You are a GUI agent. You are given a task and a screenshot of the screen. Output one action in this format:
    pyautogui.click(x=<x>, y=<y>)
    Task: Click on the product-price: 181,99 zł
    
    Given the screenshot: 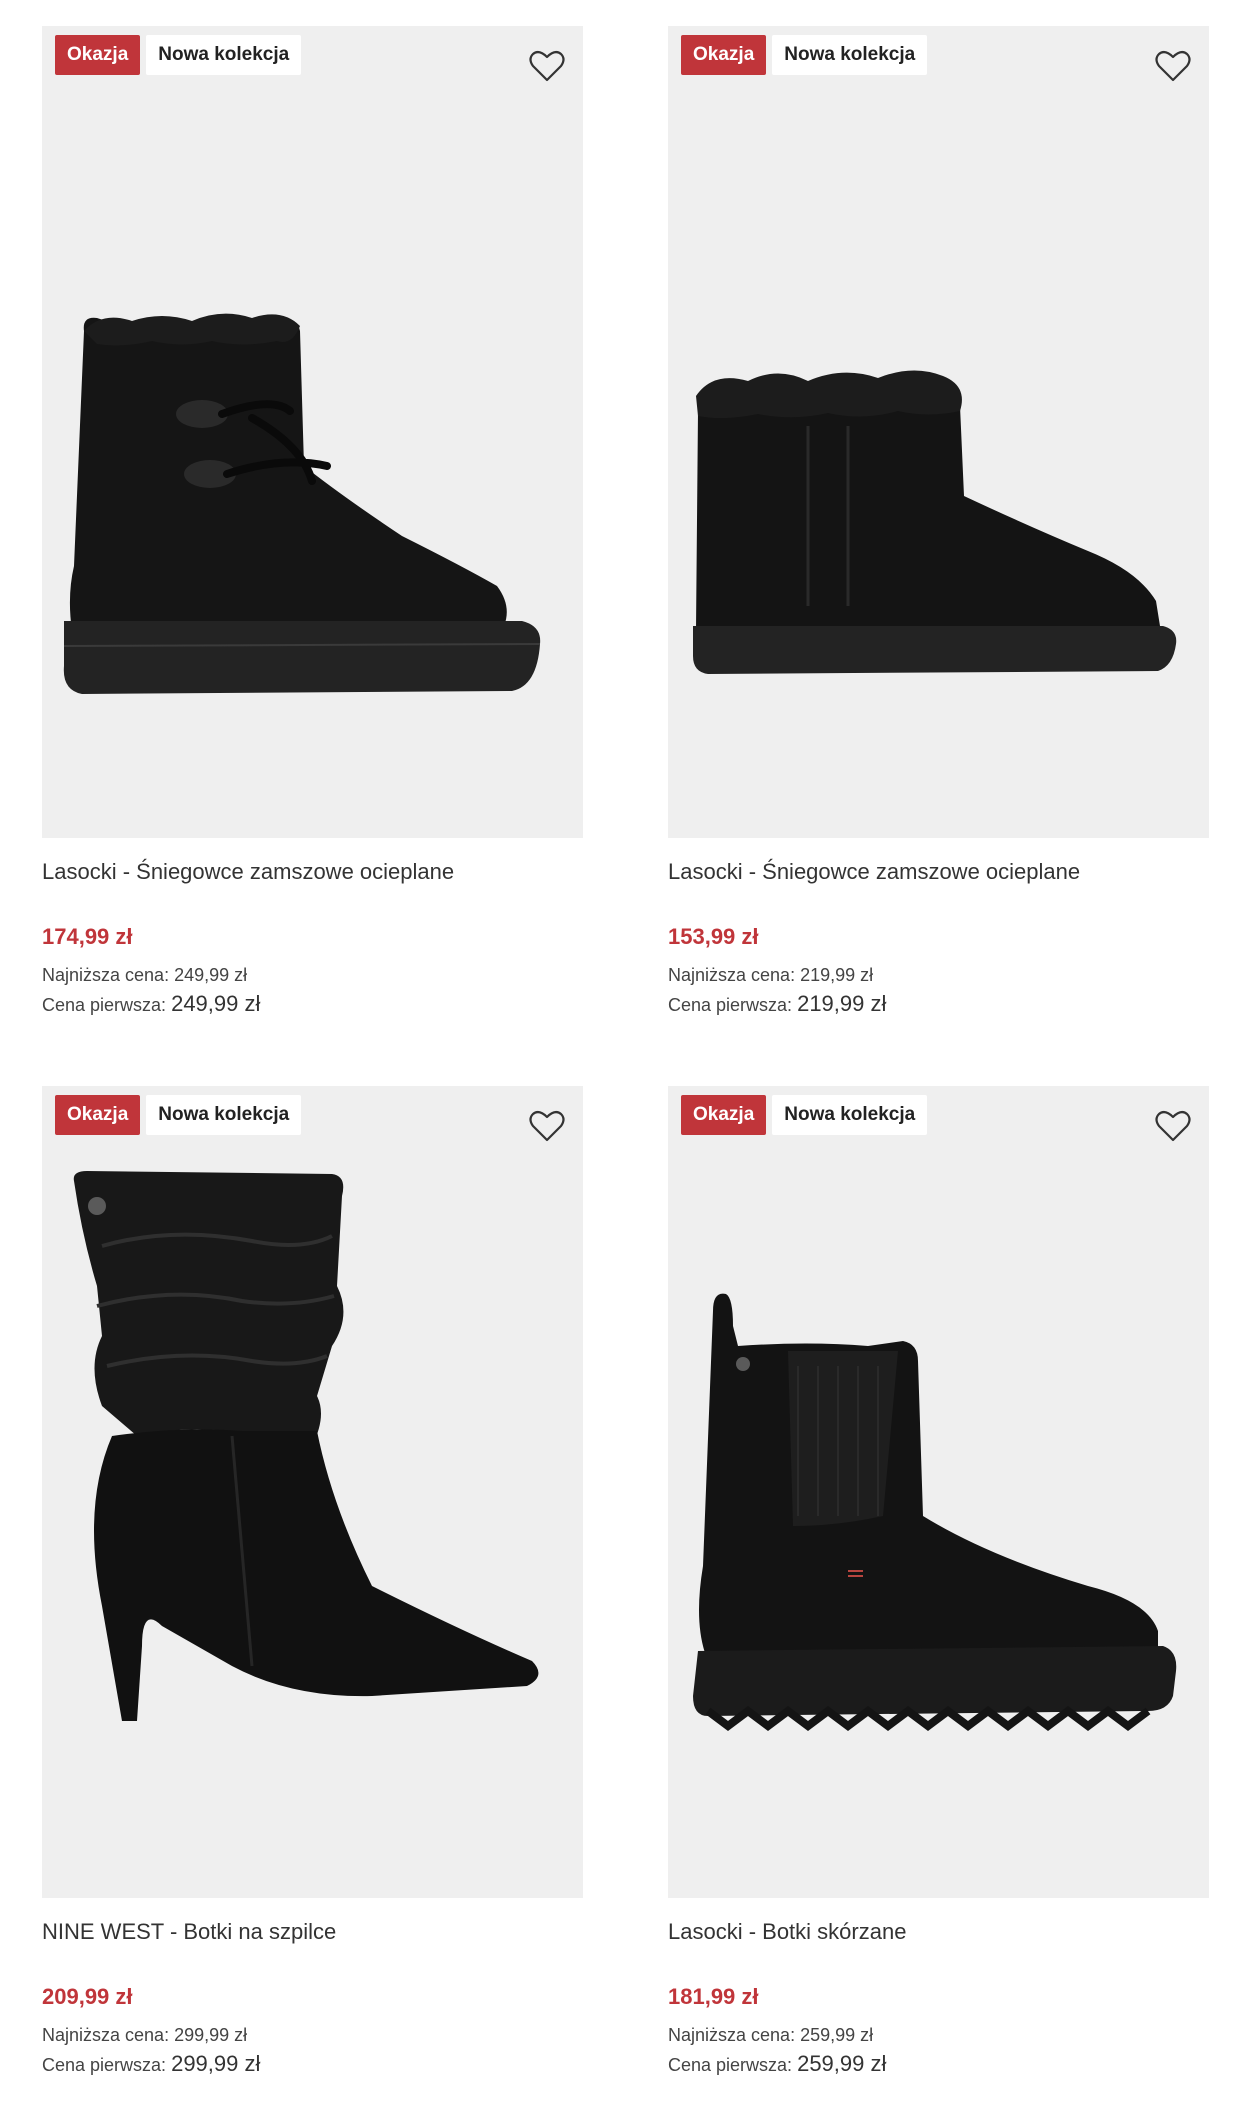 What is the action you would take?
    pyautogui.click(x=713, y=1996)
    